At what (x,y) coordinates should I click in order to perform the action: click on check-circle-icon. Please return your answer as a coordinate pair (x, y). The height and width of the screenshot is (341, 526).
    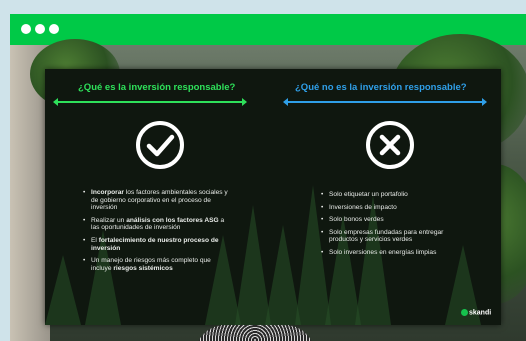
    Looking at the image, I should click on (160, 145).